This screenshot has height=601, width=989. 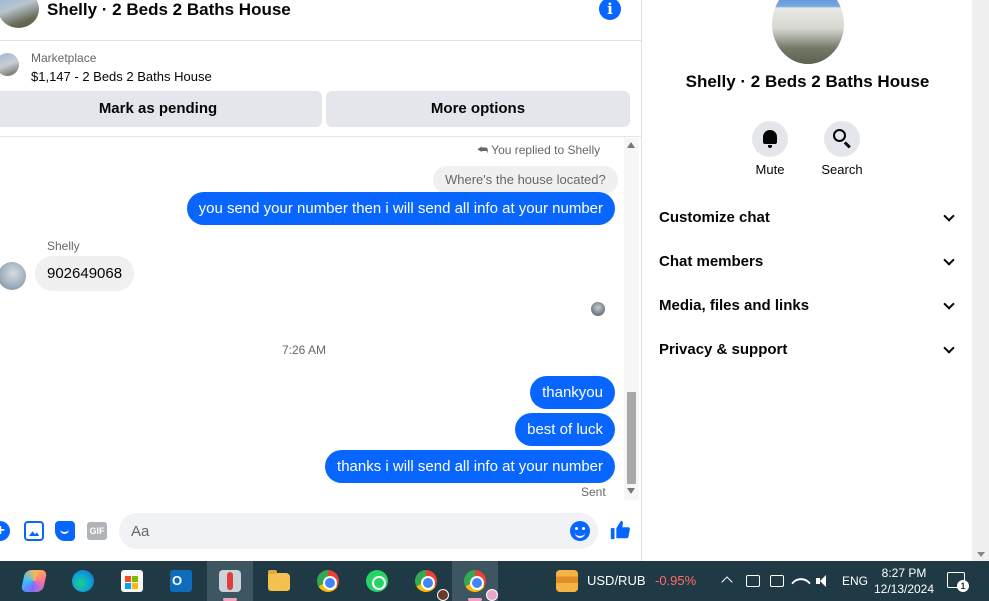 What do you see at coordinates (567, 581) in the screenshot?
I see `ticker-icon` at bounding box center [567, 581].